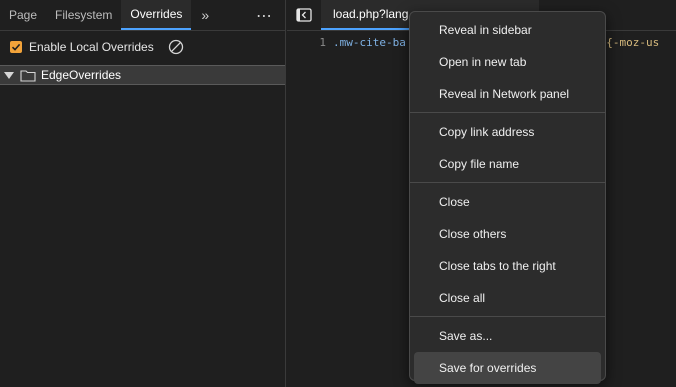 The width and height of the screenshot is (676, 387). What do you see at coordinates (28, 75) in the screenshot?
I see `folder-icon` at bounding box center [28, 75].